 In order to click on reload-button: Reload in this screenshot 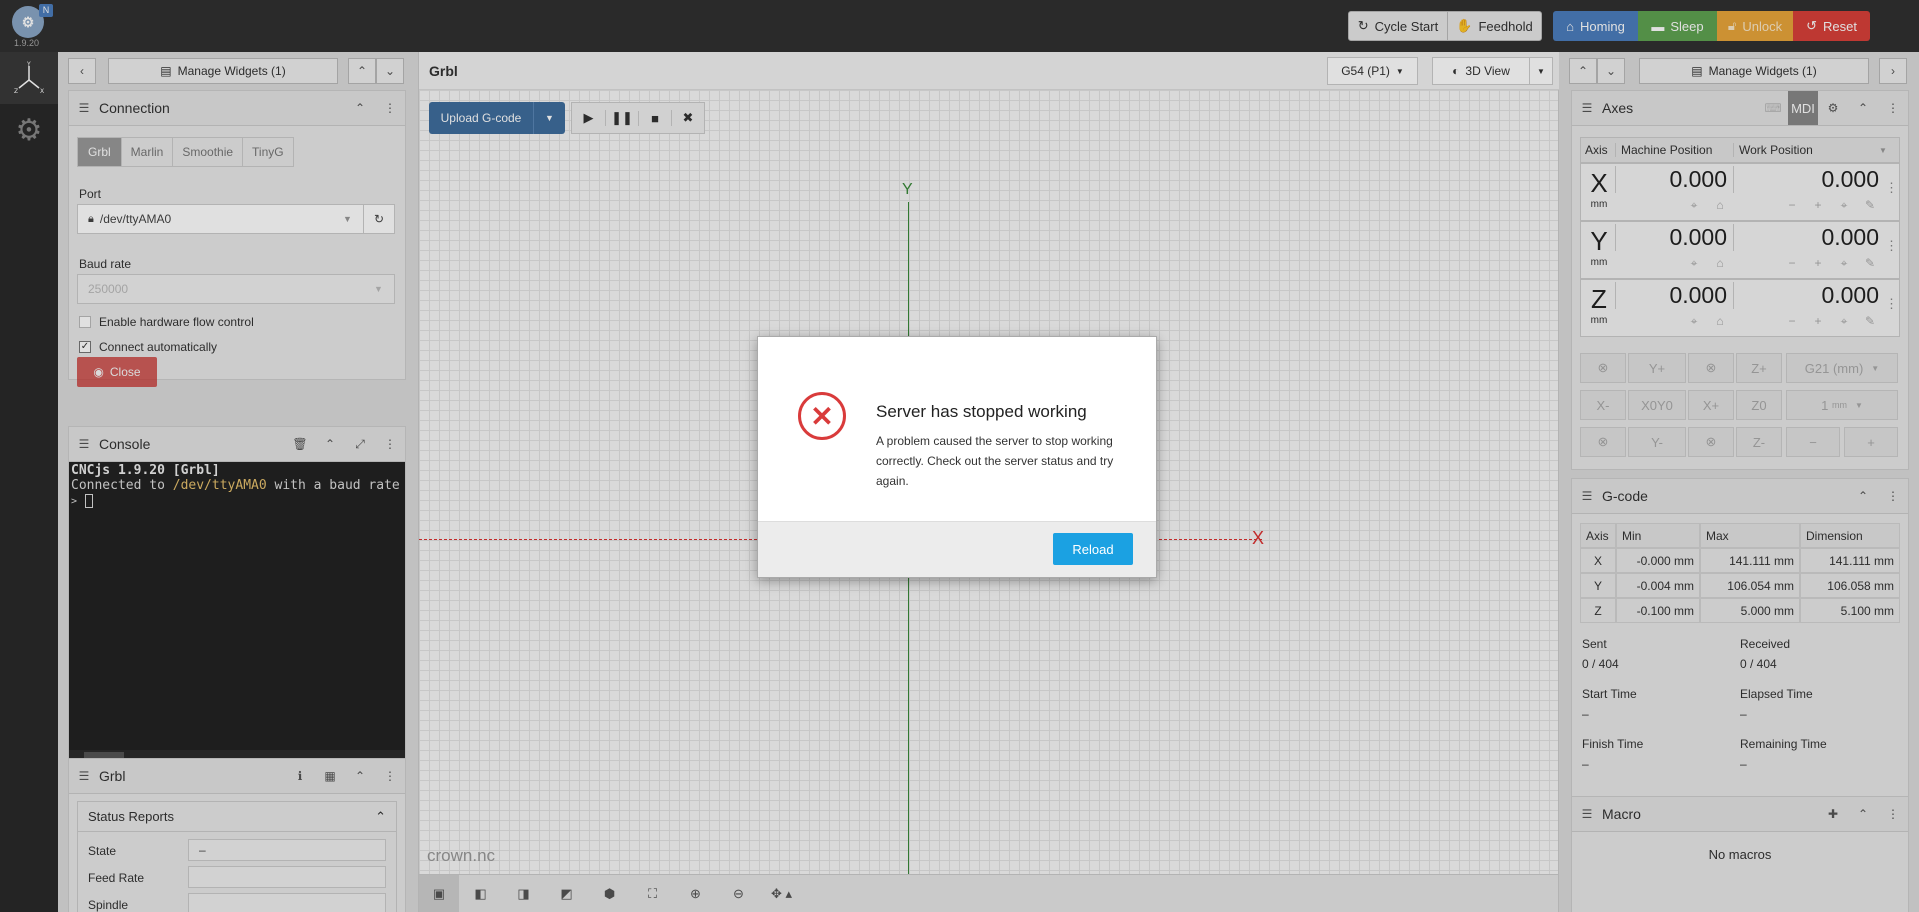, I will do `click(1093, 549)`.